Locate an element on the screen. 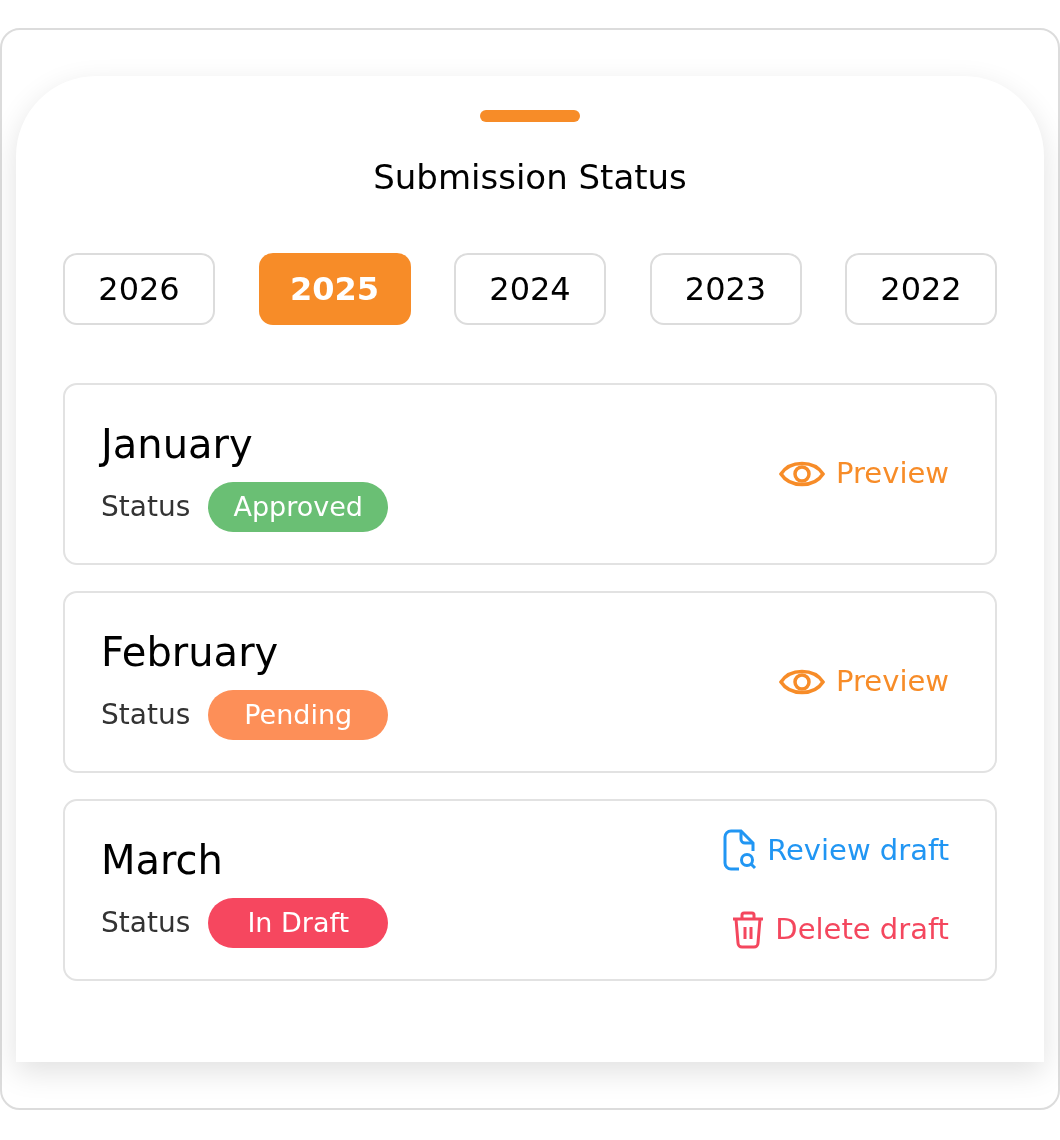  month-title: January is located at coordinates (177, 444).